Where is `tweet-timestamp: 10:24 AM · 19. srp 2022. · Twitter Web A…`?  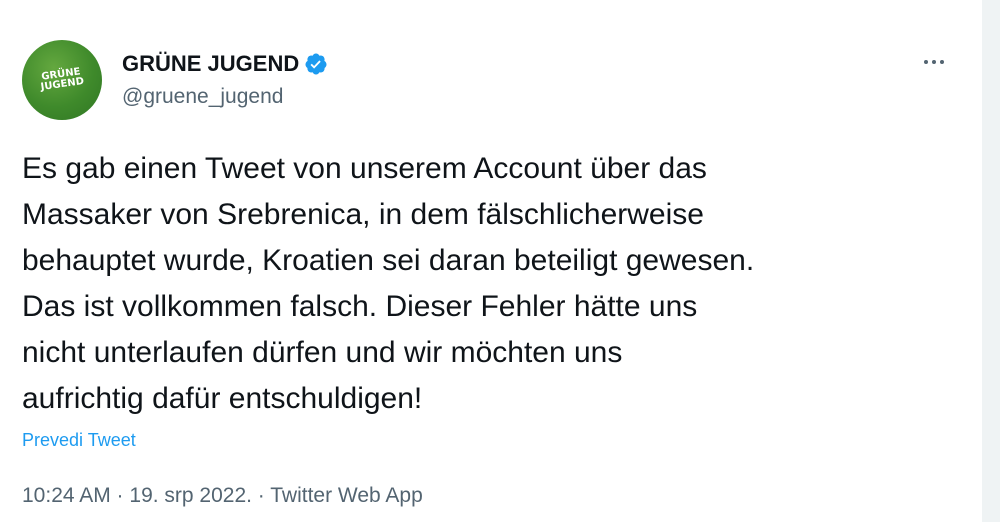
tweet-timestamp: 10:24 AM · 19. srp 2022. · Twitter Web A… is located at coordinates (222, 496).